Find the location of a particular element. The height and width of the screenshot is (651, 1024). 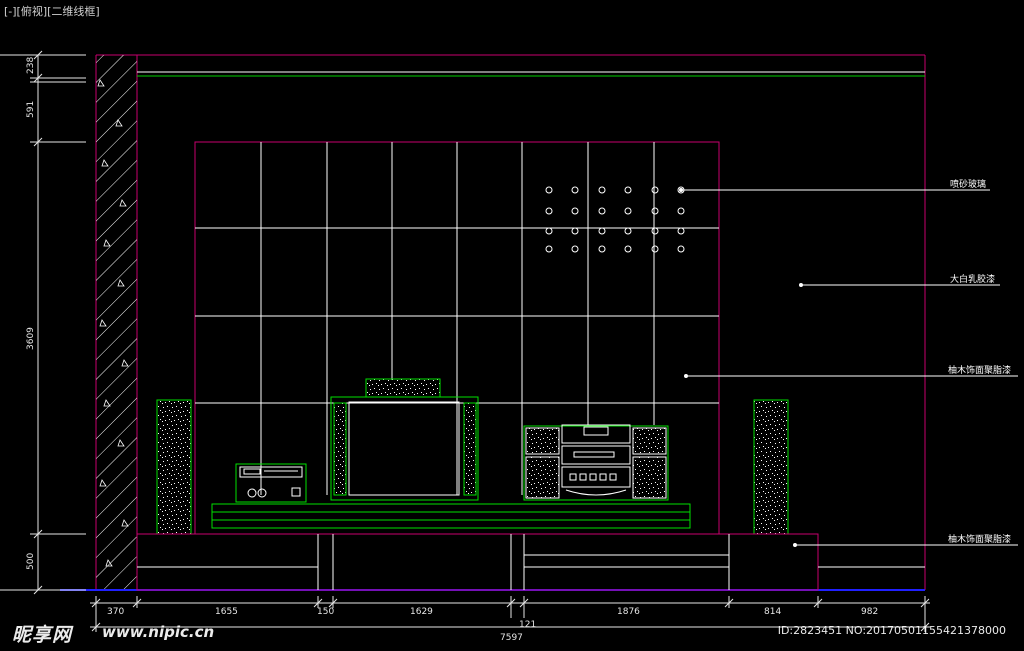

left-tower-speaker is located at coordinates (174, 467).